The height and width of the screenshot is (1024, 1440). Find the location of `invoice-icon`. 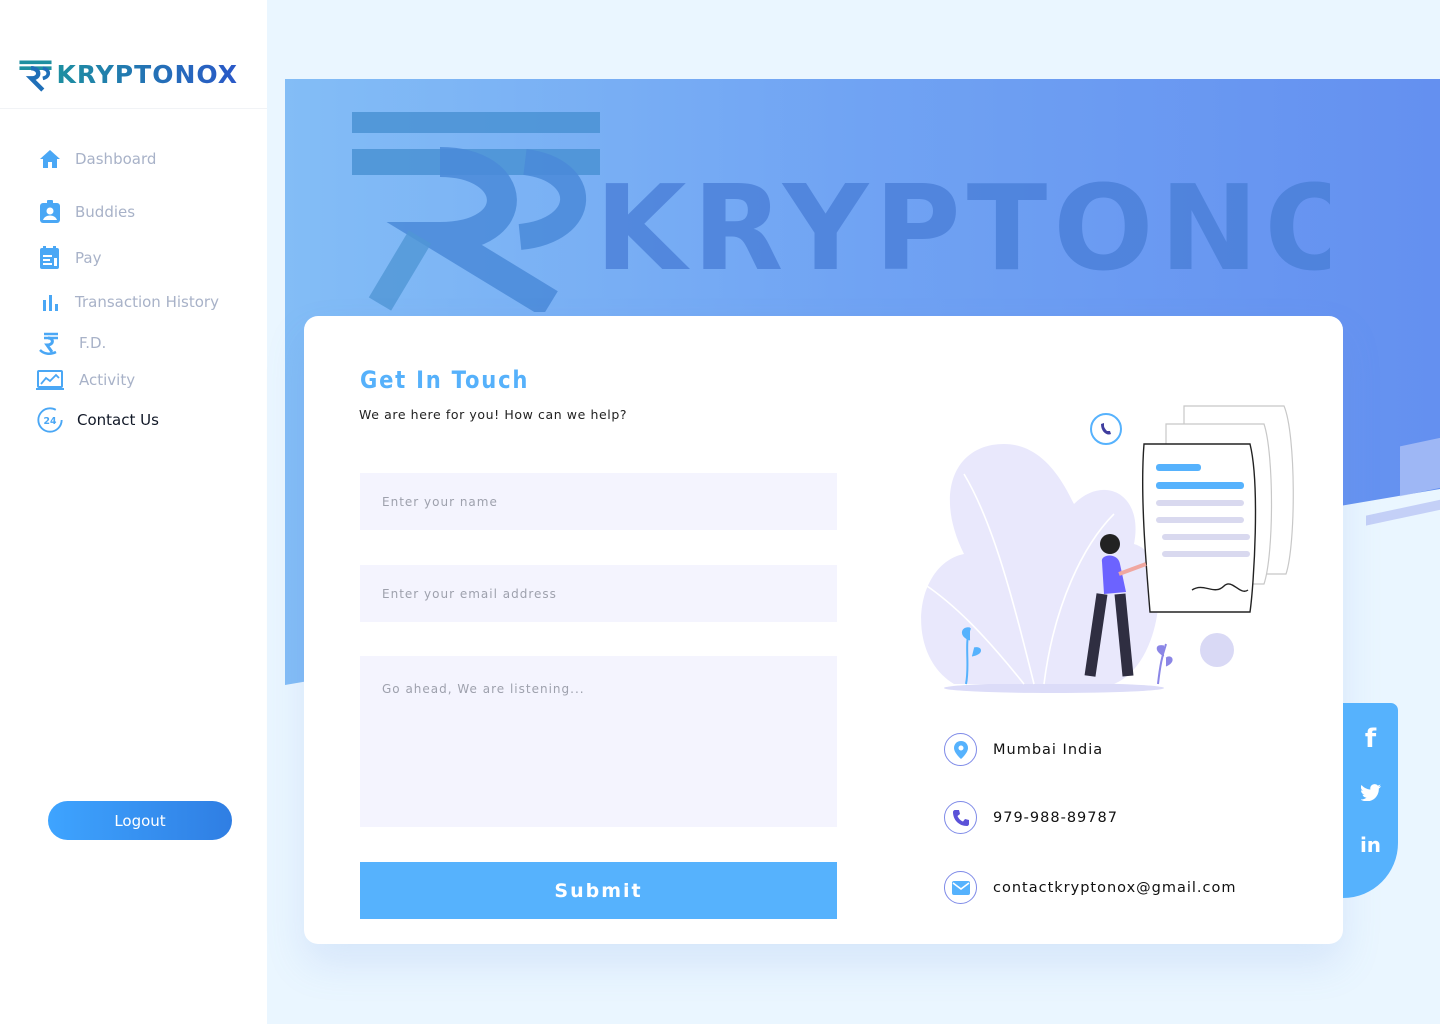

invoice-icon is located at coordinates (50, 258).